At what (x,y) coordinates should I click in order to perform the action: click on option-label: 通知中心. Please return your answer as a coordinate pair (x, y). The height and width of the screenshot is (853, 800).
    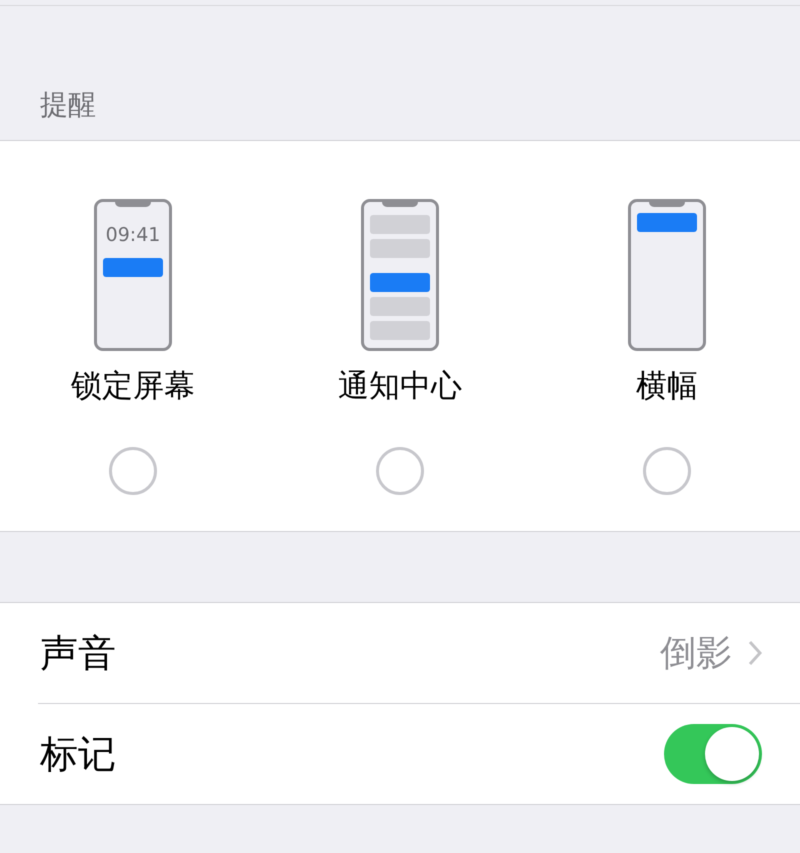
    Looking at the image, I should click on (400, 386).